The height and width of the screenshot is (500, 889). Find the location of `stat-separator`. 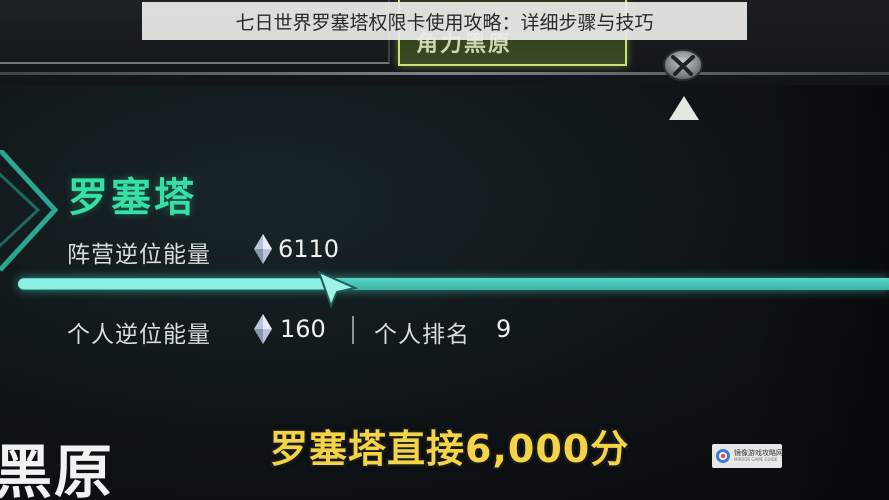

stat-separator is located at coordinates (353, 330).